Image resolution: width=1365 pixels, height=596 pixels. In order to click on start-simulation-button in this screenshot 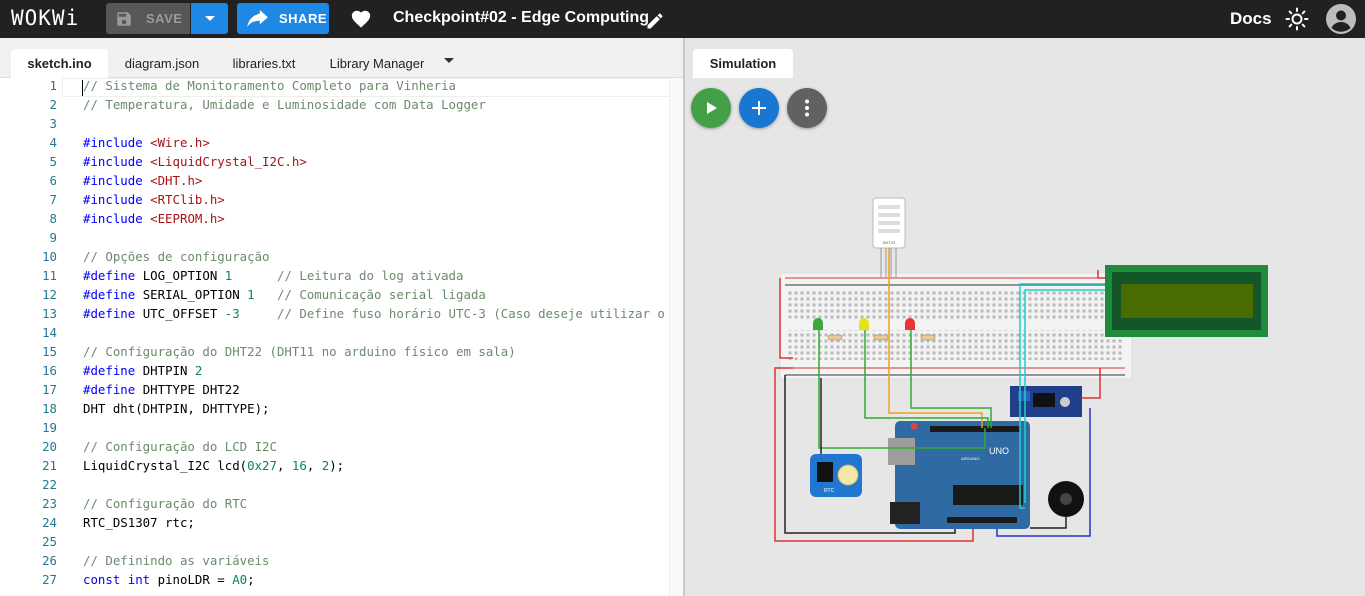, I will do `click(711, 108)`.